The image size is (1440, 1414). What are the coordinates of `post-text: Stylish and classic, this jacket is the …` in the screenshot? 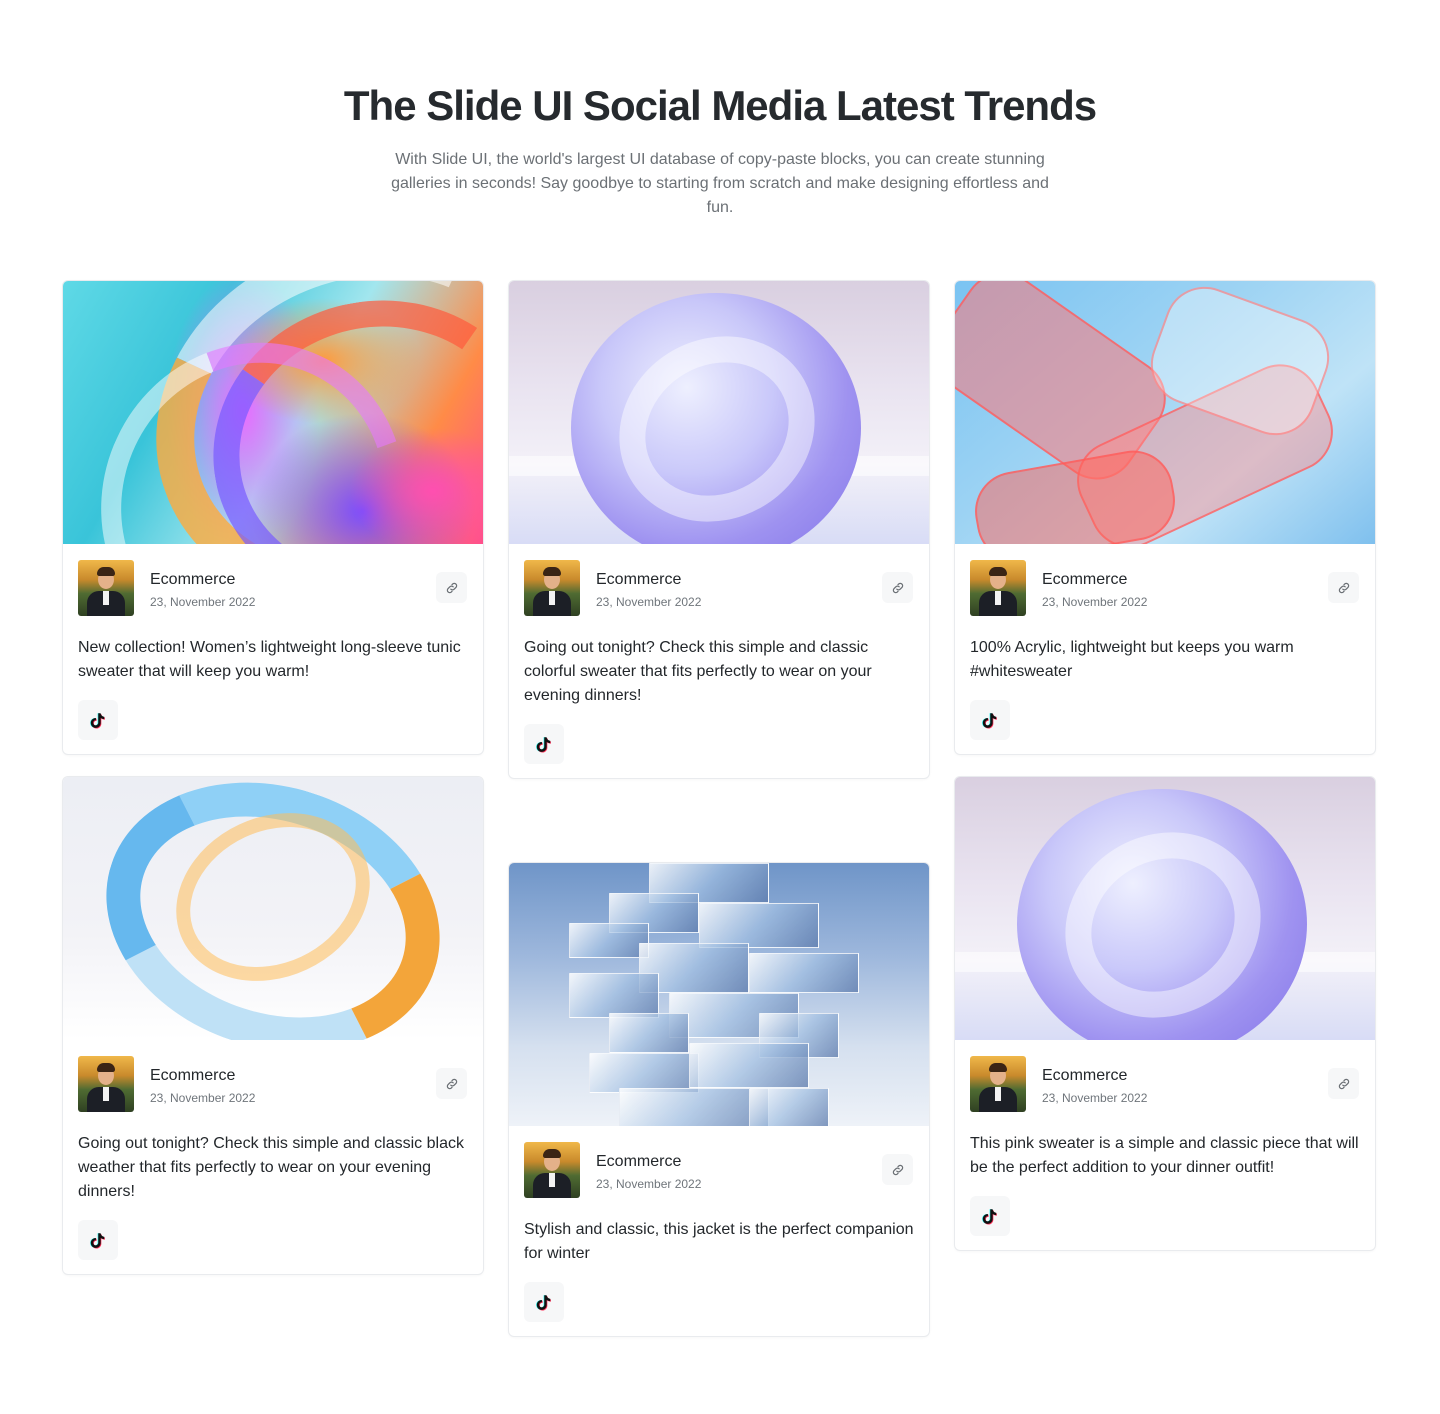 It's located at (719, 1241).